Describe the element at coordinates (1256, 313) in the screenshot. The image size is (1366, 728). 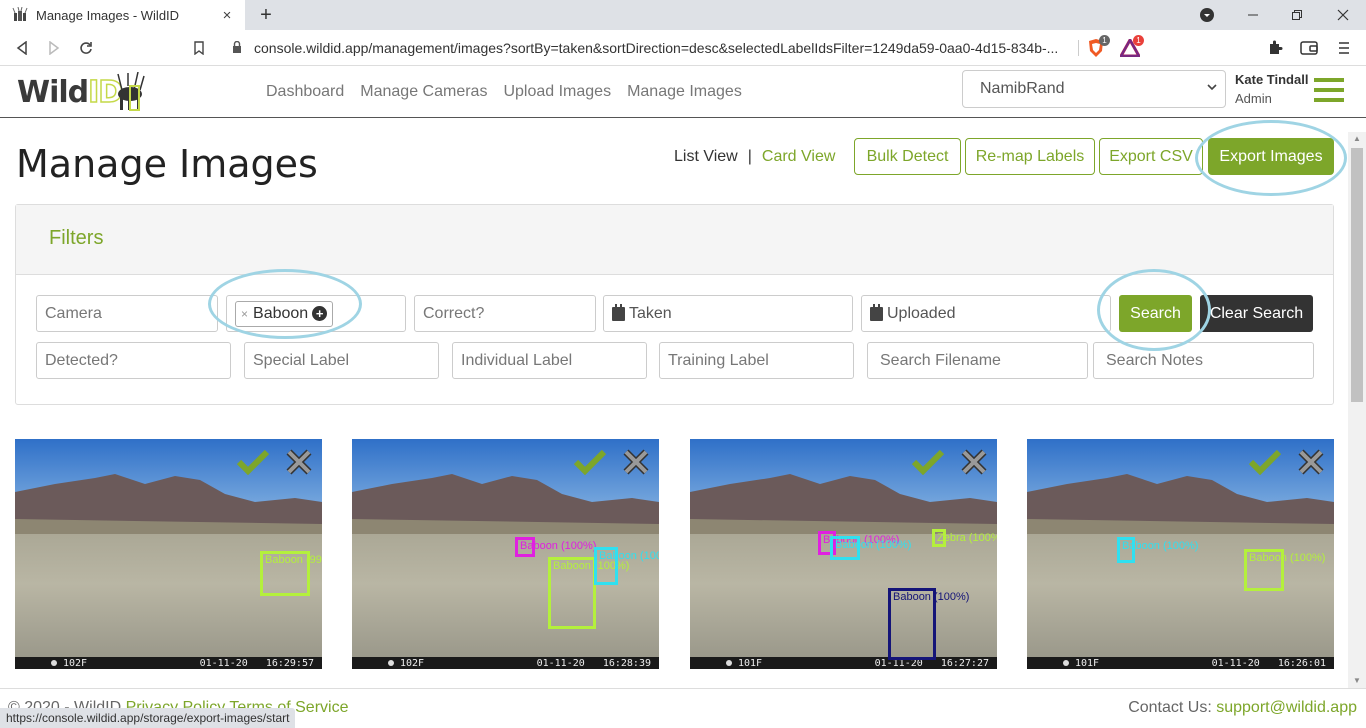
I see `clear-search-button: Clear Search` at that location.